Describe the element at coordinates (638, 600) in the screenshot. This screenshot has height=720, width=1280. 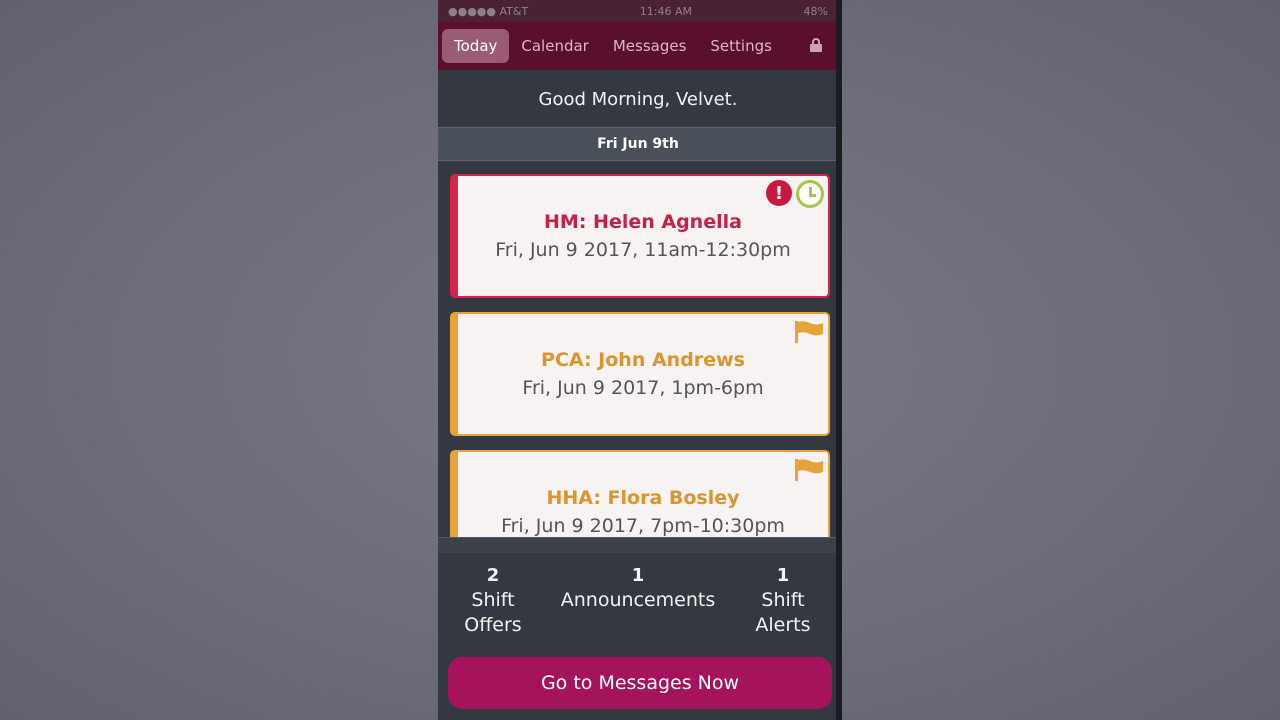
I see `announcements-label: Announcements` at that location.